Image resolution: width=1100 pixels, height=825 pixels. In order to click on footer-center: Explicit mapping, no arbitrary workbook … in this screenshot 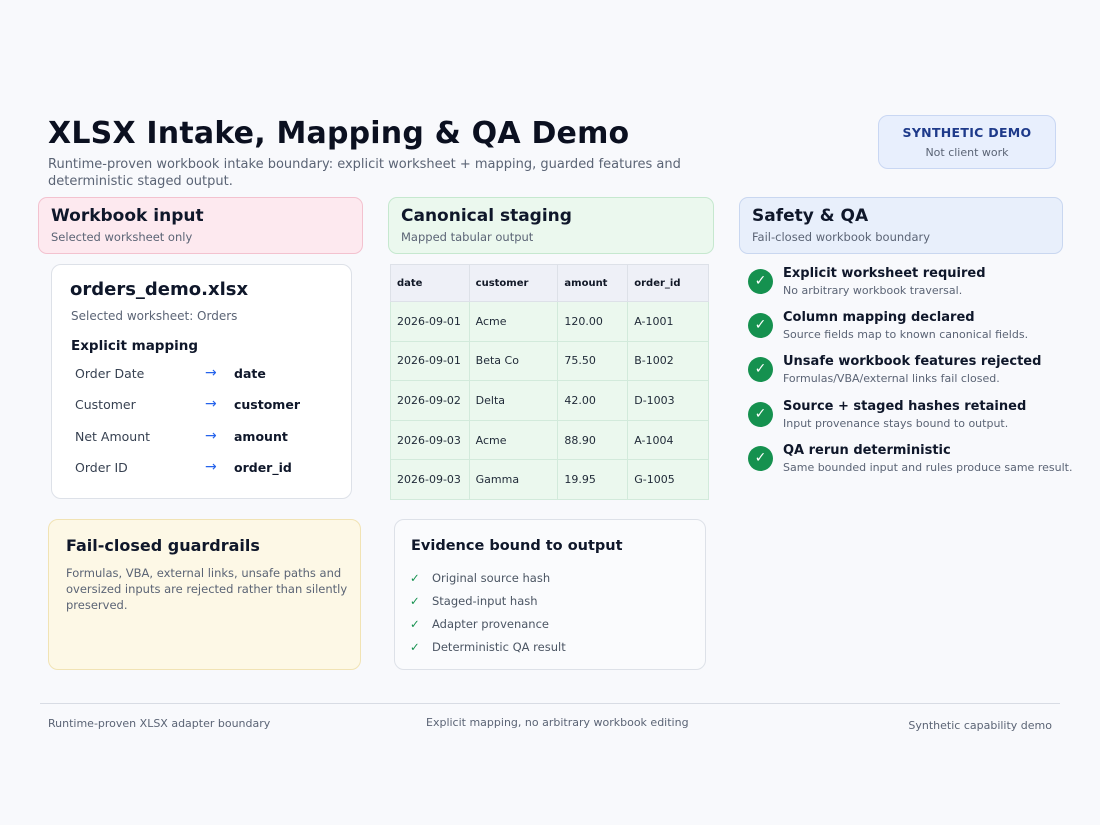, I will do `click(557, 722)`.